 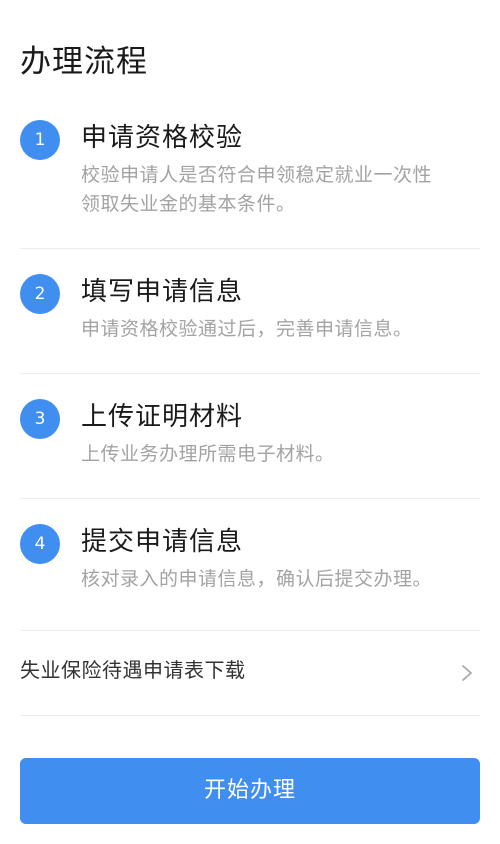 What do you see at coordinates (467, 673) in the screenshot?
I see `chevron-right-icon` at bounding box center [467, 673].